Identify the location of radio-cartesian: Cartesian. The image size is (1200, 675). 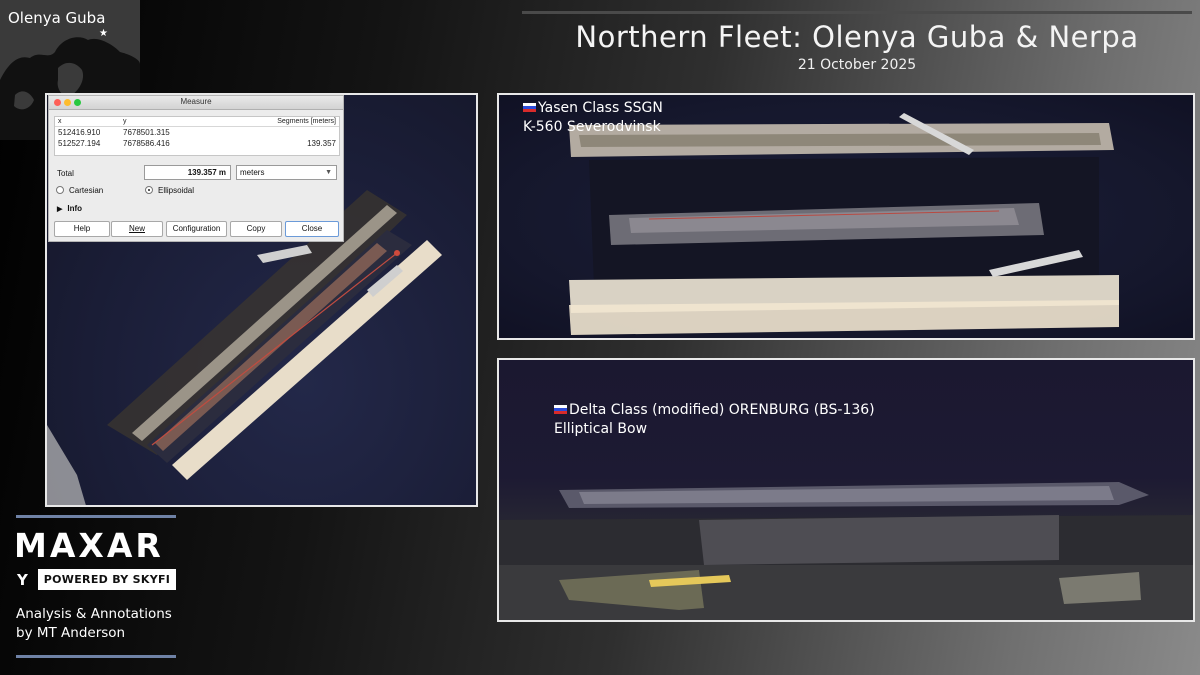
(79, 191).